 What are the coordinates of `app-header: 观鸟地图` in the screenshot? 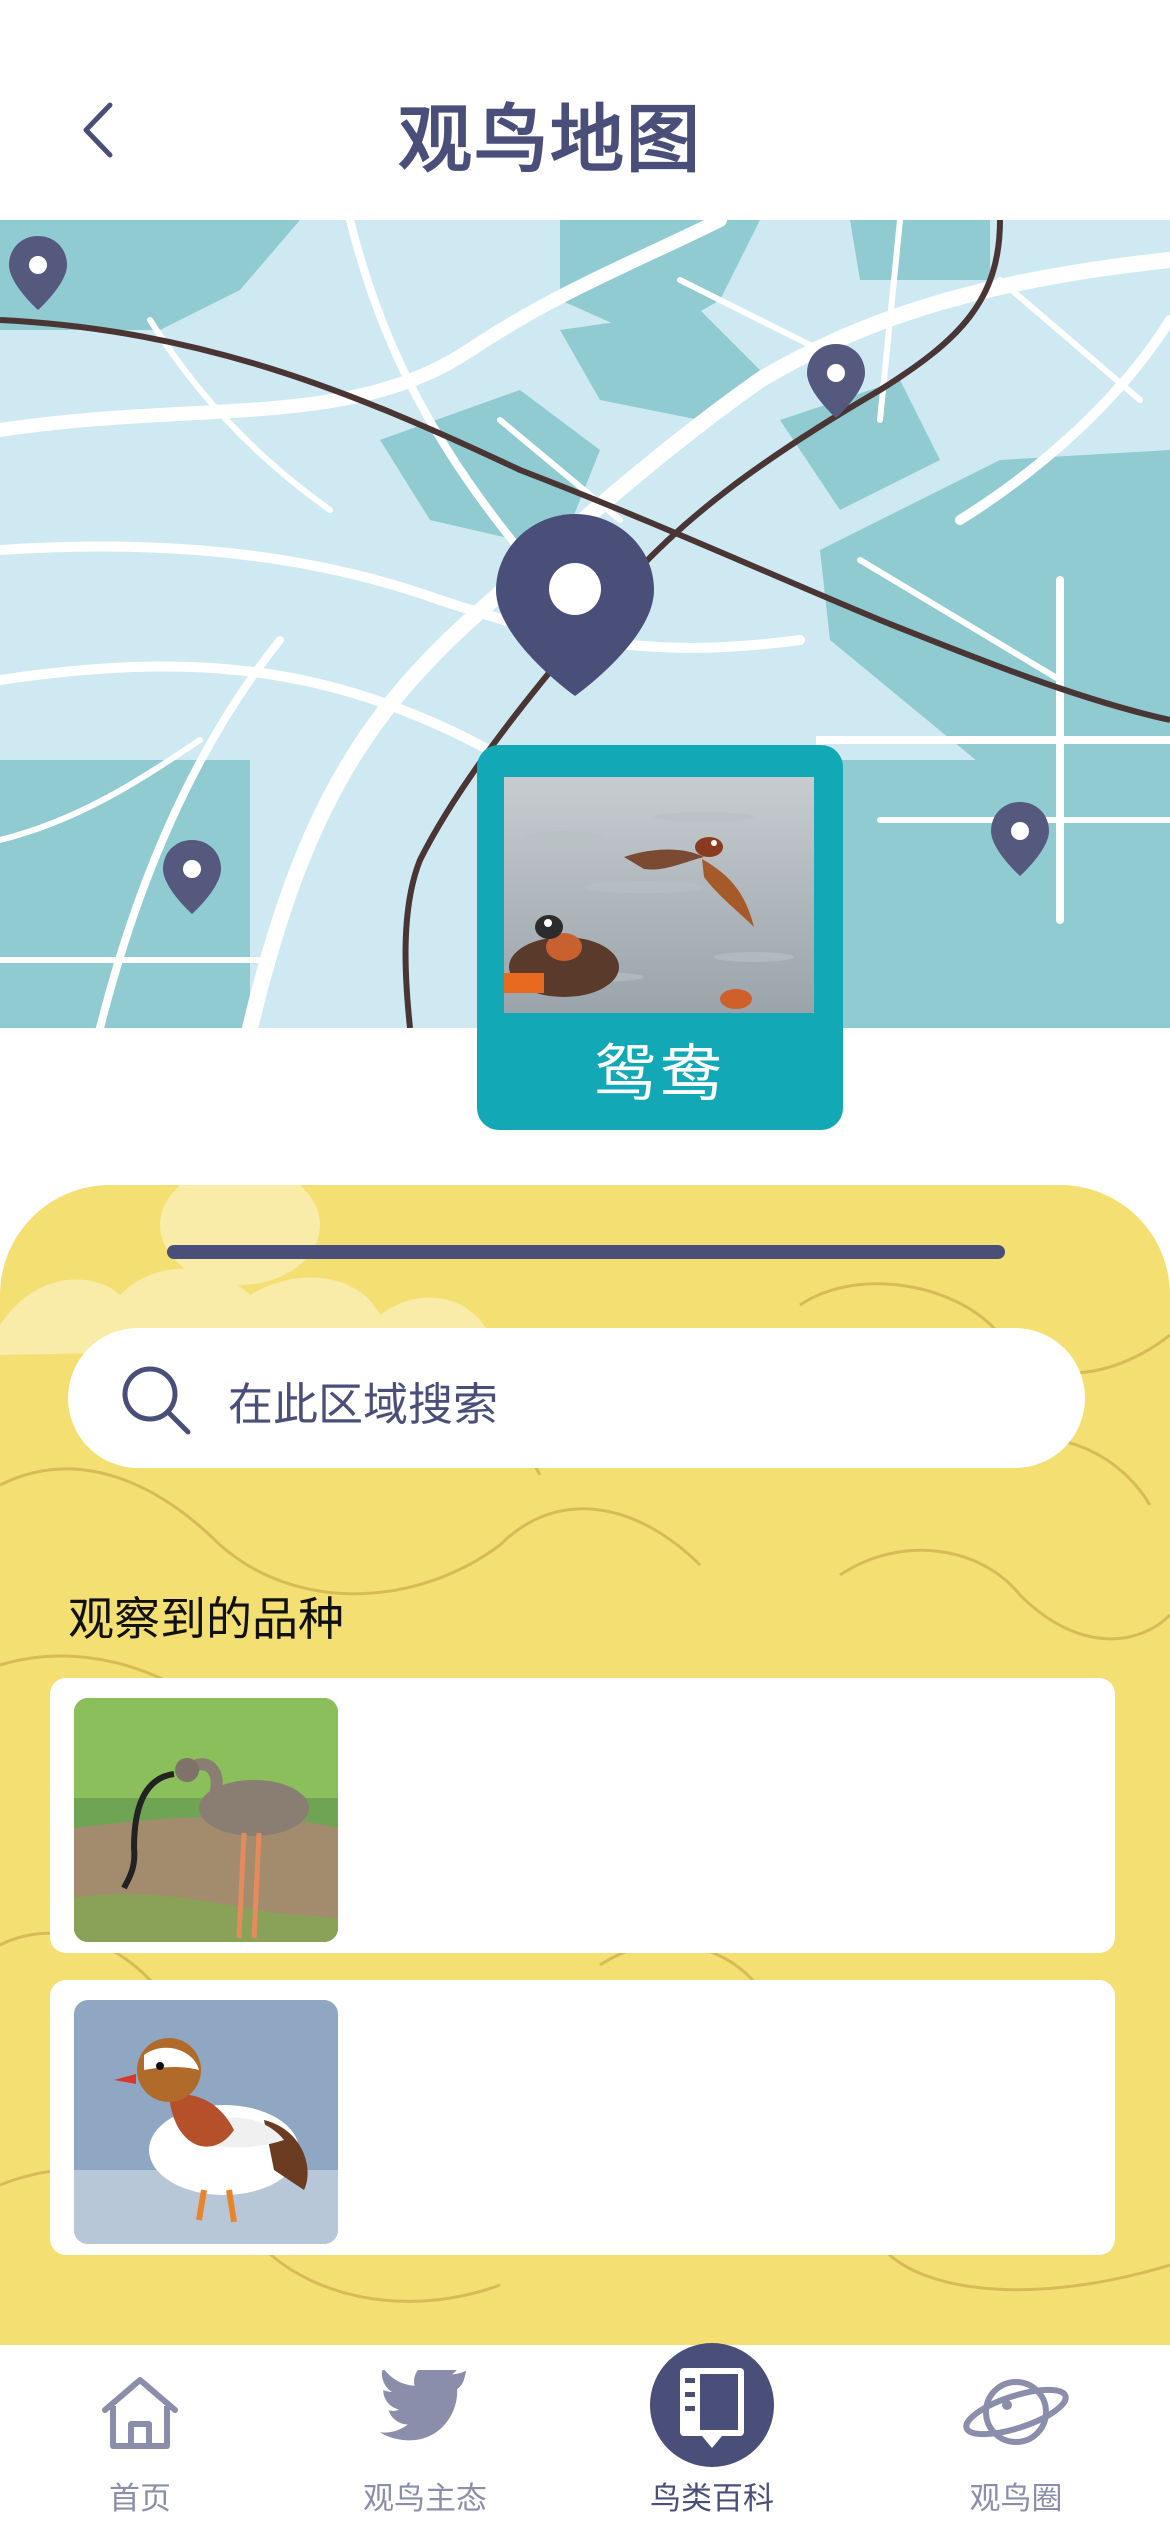 It's located at (585, 110).